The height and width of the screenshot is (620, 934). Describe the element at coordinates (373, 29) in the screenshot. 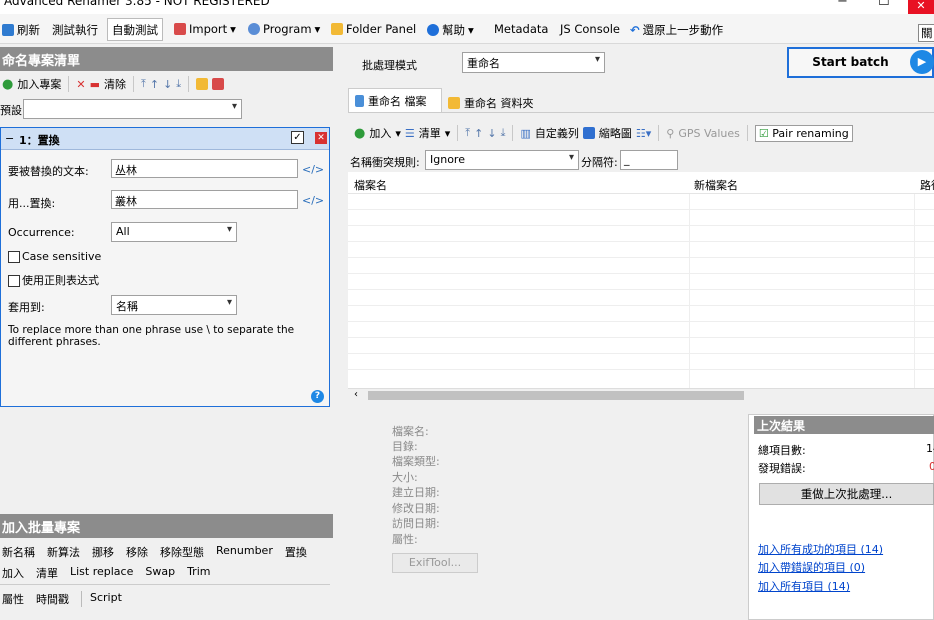

I see `folder-panel-menu: Folder Panel` at that location.